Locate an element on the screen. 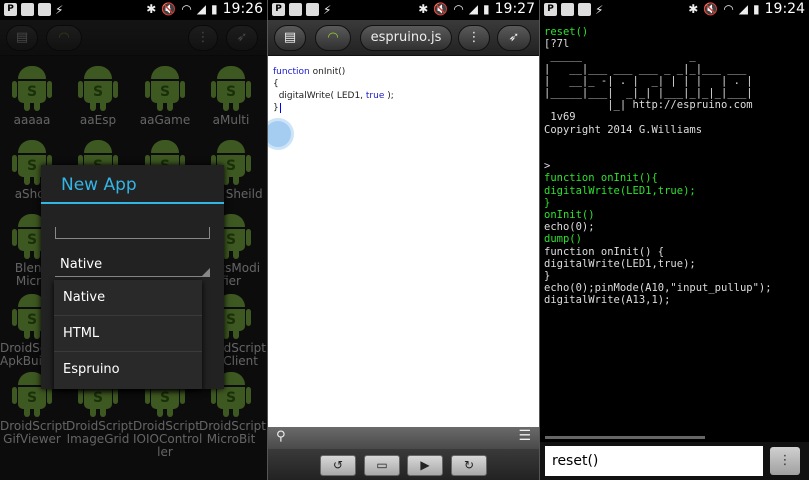 This screenshot has width=809, height=480. dialog-title-divider is located at coordinates (132, 203).